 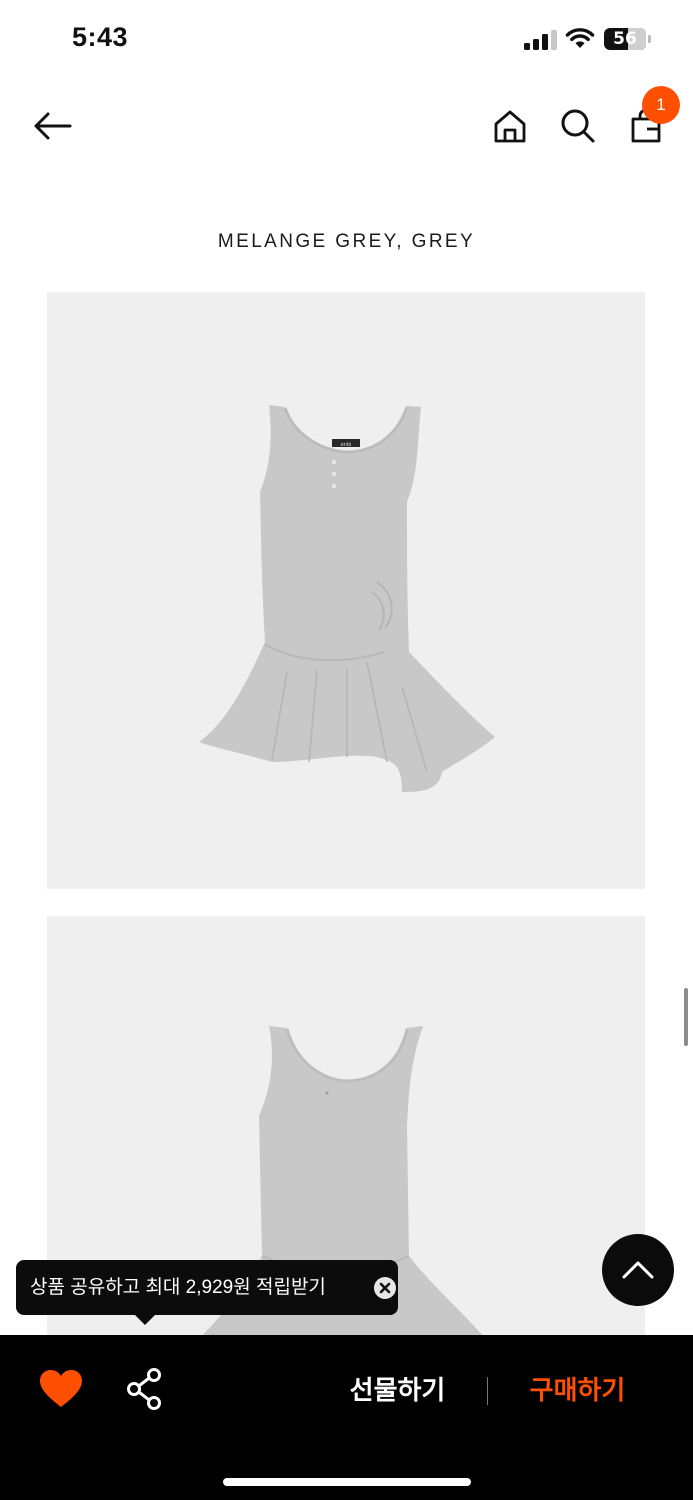 I want to click on close-icon, so click(x=385, y=1288).